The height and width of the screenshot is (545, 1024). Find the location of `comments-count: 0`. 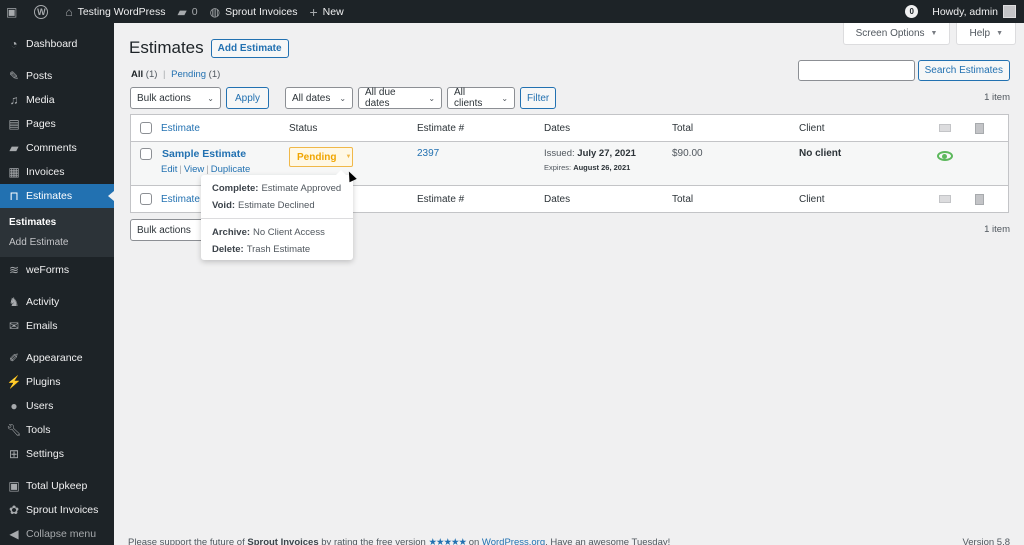

comments-count: 0 is located at coordinates (194, 11).